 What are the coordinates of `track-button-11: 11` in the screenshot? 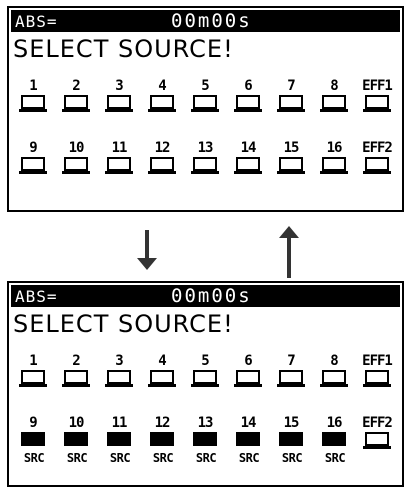 It's located at (121, 160).